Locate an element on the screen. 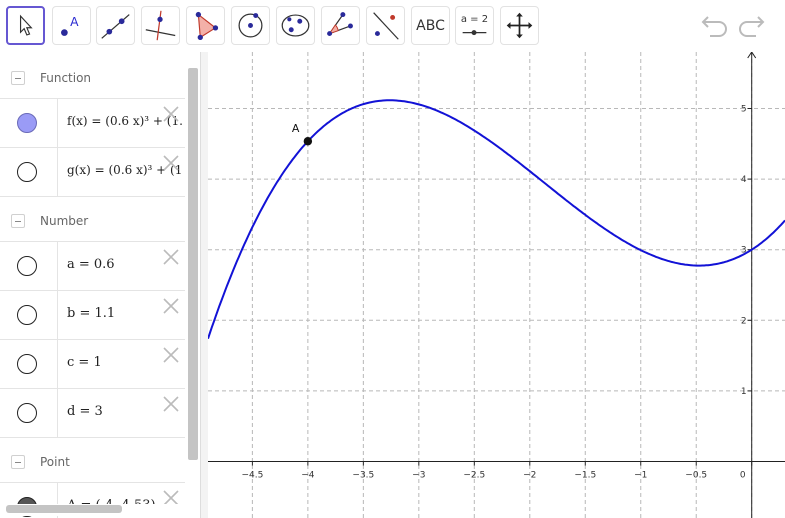 This screenshot has height=518, width=785. group-title: Function is located at coordinates (66, 78).